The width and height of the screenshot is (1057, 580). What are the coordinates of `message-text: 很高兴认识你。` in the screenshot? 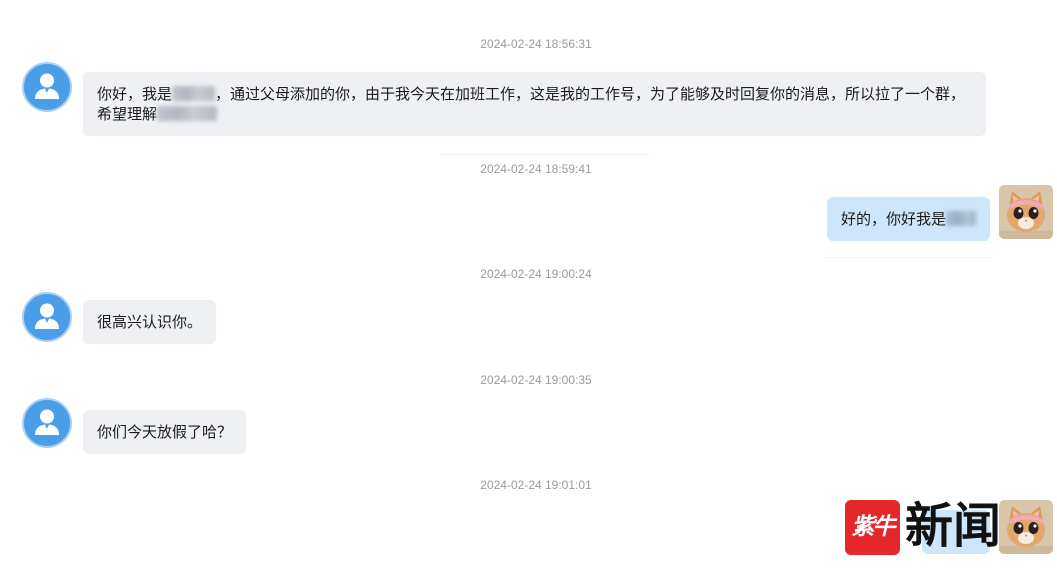 It's located at (150, 322).